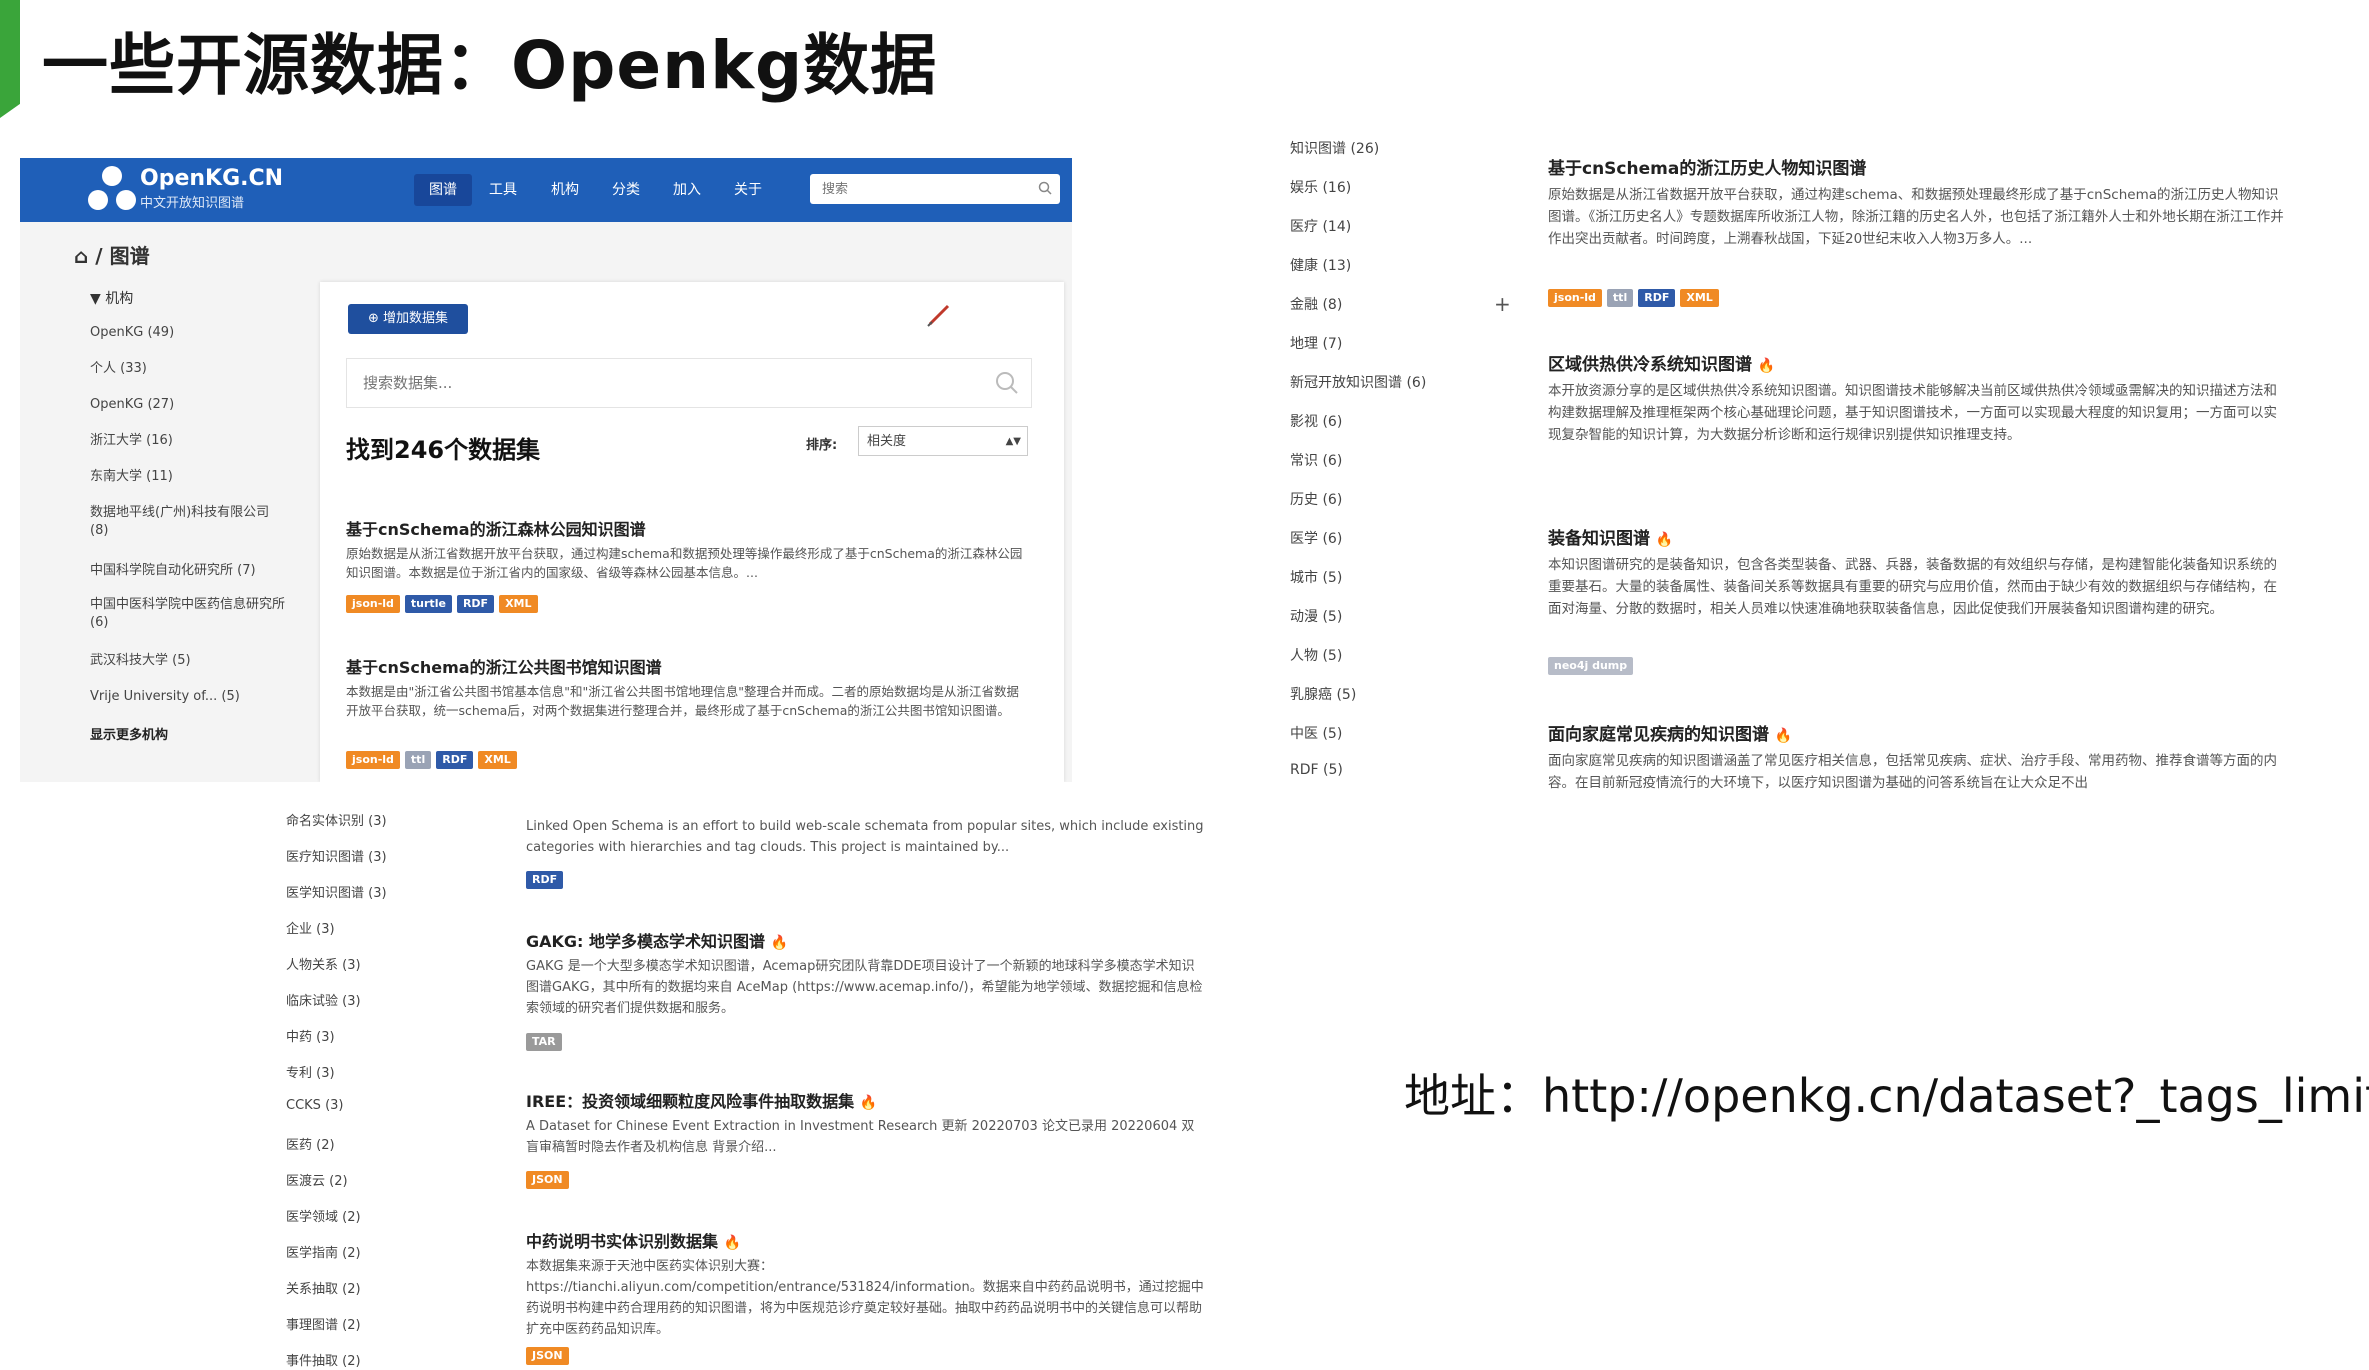 Image resolution: width=2369 pixels, height=1370 pixels. What do you see at coordinates (565, 190) in the screenshot?
I see `nav-item-orgs: 机构` at bounding box center [565, 190].